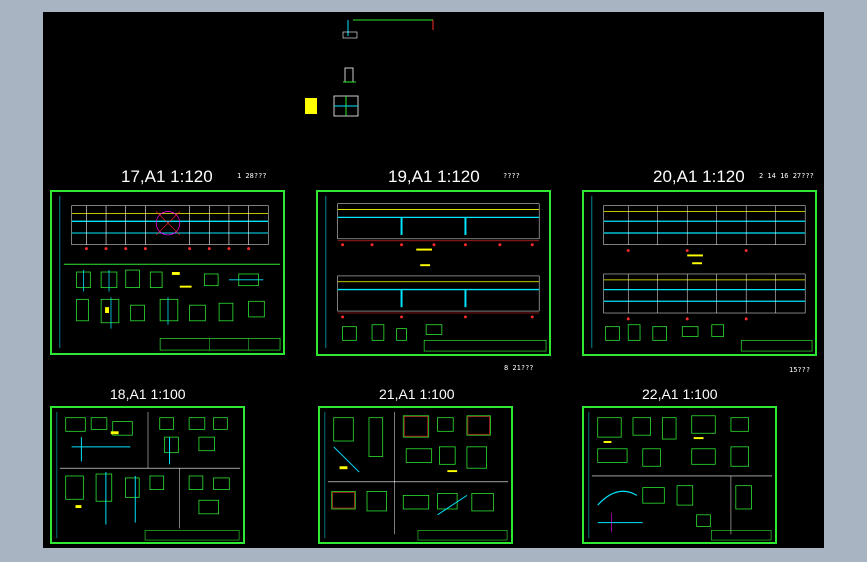  Describe the element at coordinates (148, 394) in the screenshot. I see `sheet-18-title: 18,A1 1:100` at that location.